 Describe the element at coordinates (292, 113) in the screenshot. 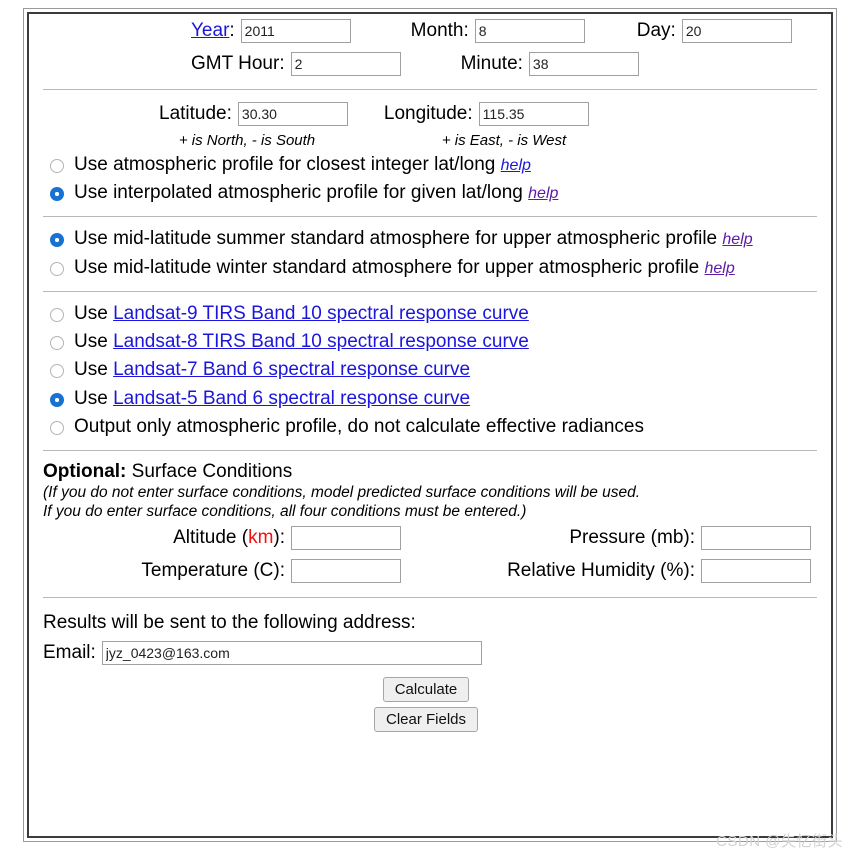

I see `latitude-input` at that location.